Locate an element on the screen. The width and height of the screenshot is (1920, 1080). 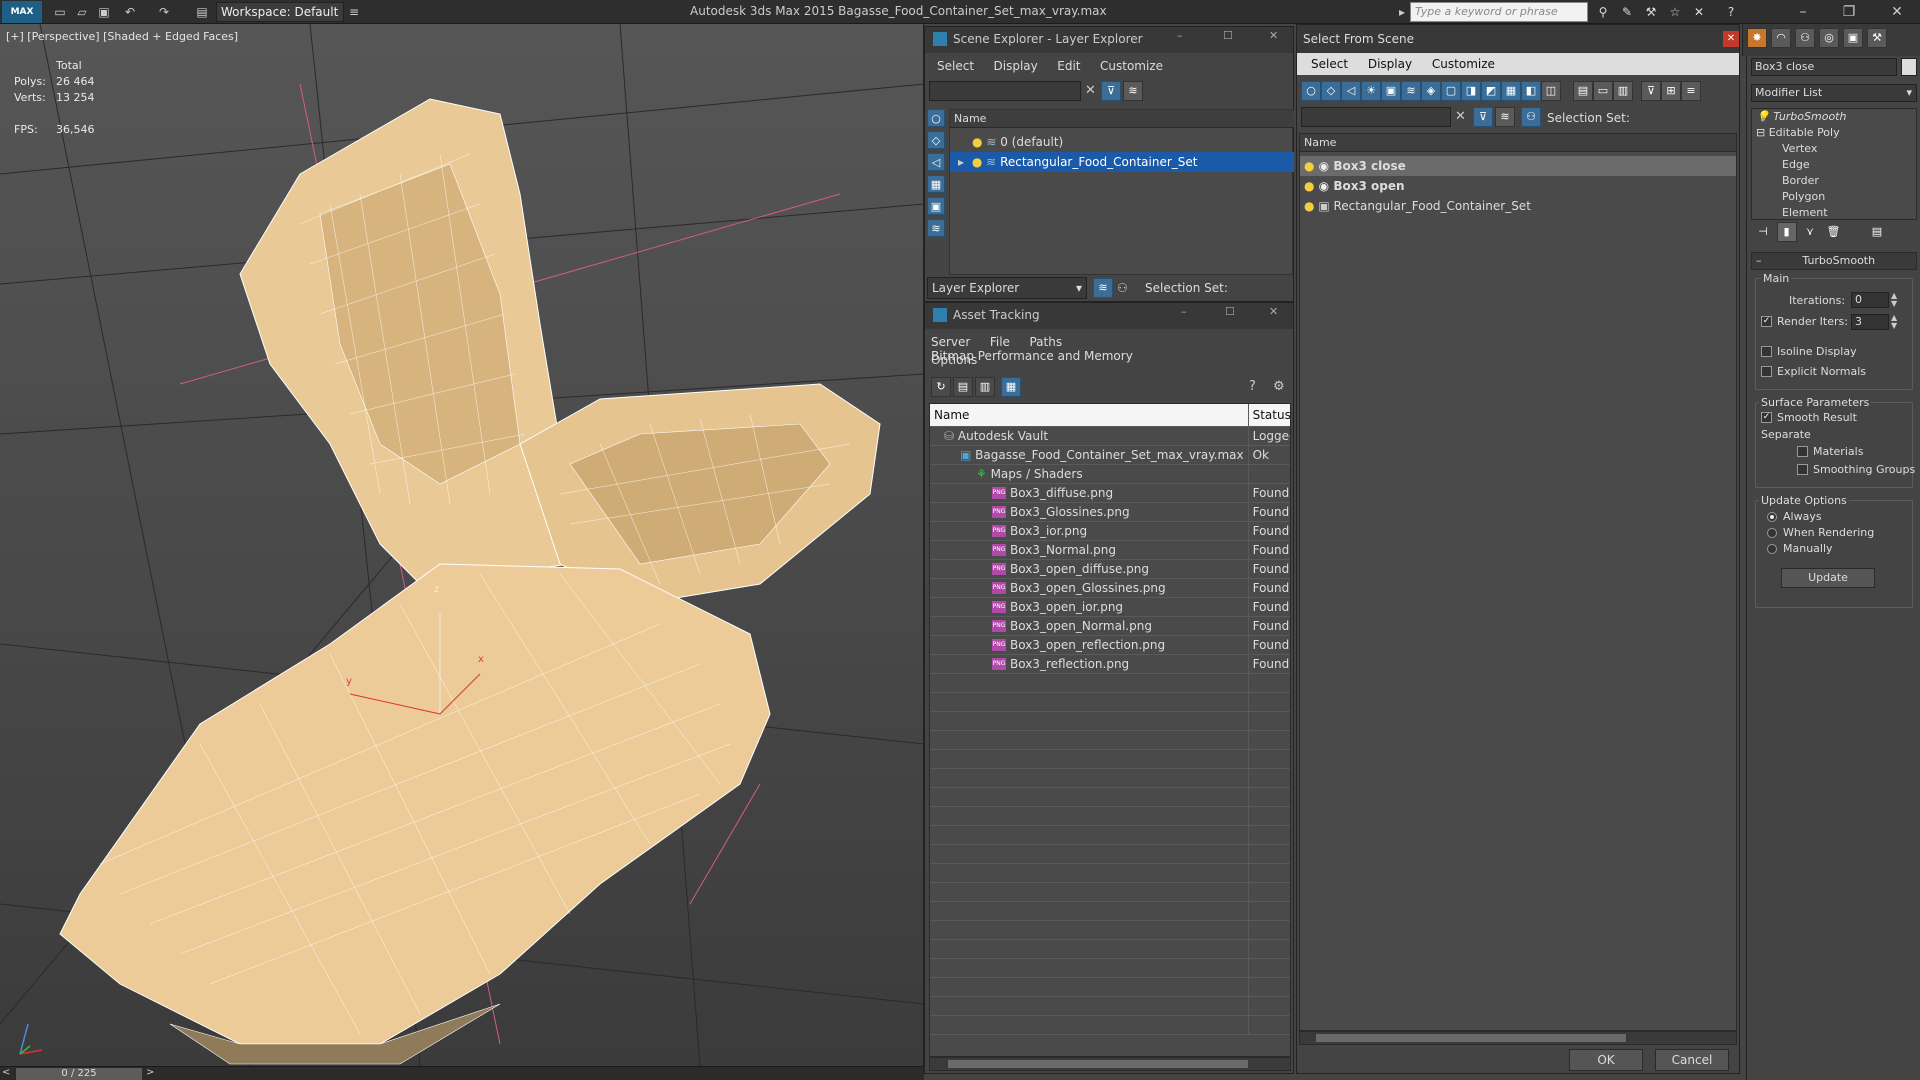
restore-button: ❐ is located at coordinates (1849, 12).